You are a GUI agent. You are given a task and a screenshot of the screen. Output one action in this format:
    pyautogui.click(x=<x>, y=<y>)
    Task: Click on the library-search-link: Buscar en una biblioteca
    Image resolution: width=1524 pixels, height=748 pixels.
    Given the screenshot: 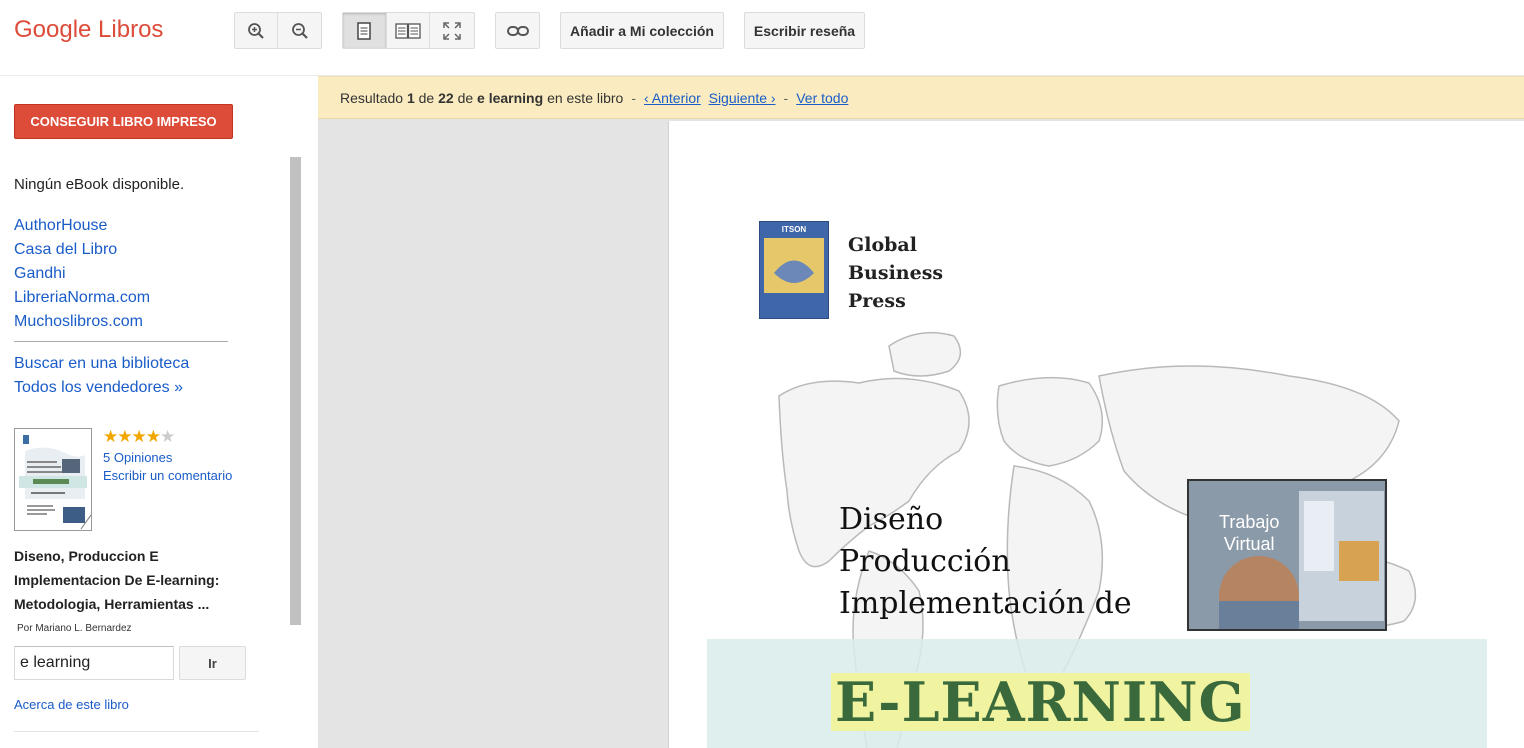 What is the action you would take?
    pyautogui.click(x=101, y=367)
    